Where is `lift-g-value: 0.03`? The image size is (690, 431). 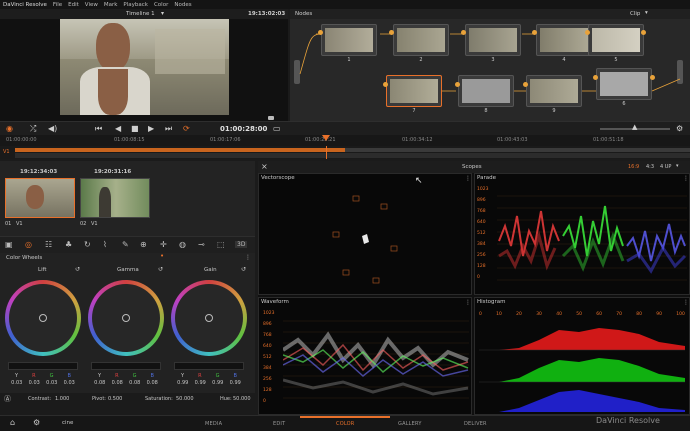 lift-g-value: 0.03 is located at coordinates (51, 383).